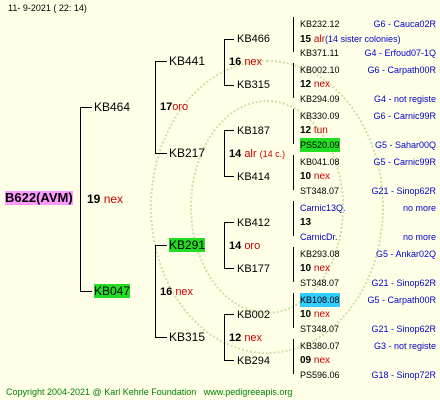 The image size is (440, 400). What do you see at coordinates (245, 246) in the screenshot?
I see `gen2-score: 14 oro` at bounding box center [245, 246].